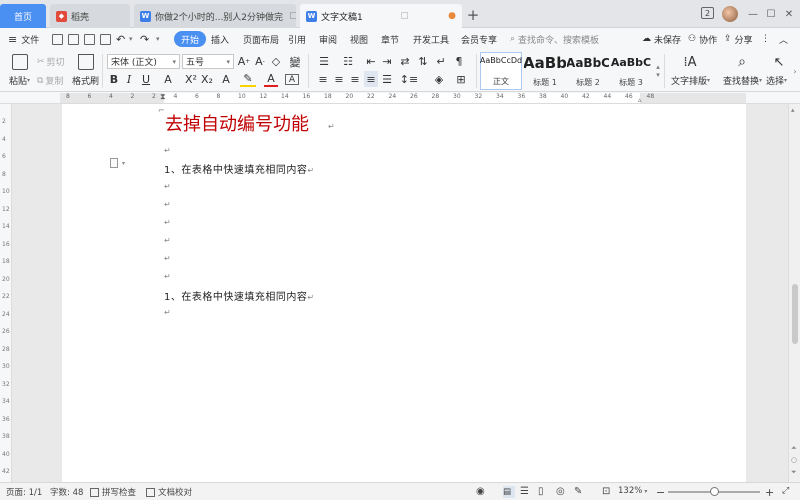 Image resolution: width=800 pixels, height=500 pixels. I want to click on select-button: 选择 ▾, so click(776, 80).